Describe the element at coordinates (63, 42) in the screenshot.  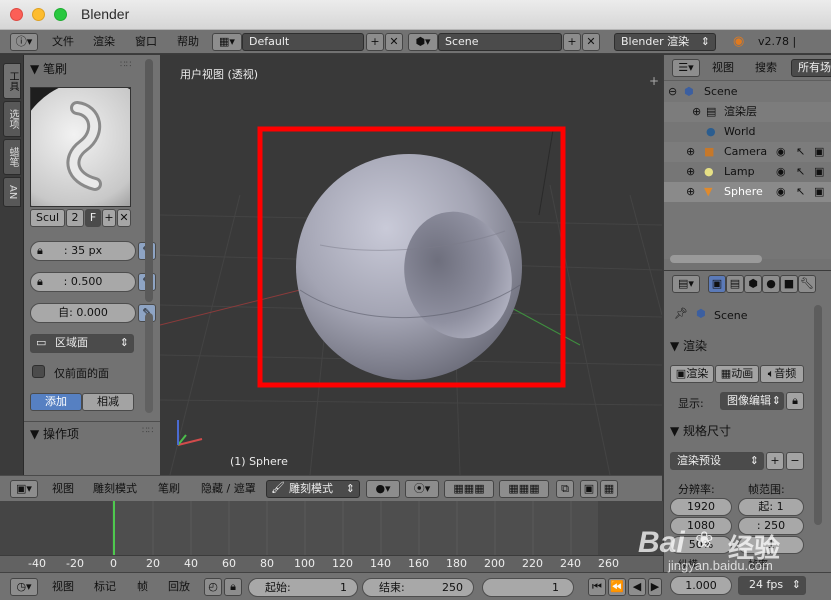
I see `menu-file: 文件` at that location.